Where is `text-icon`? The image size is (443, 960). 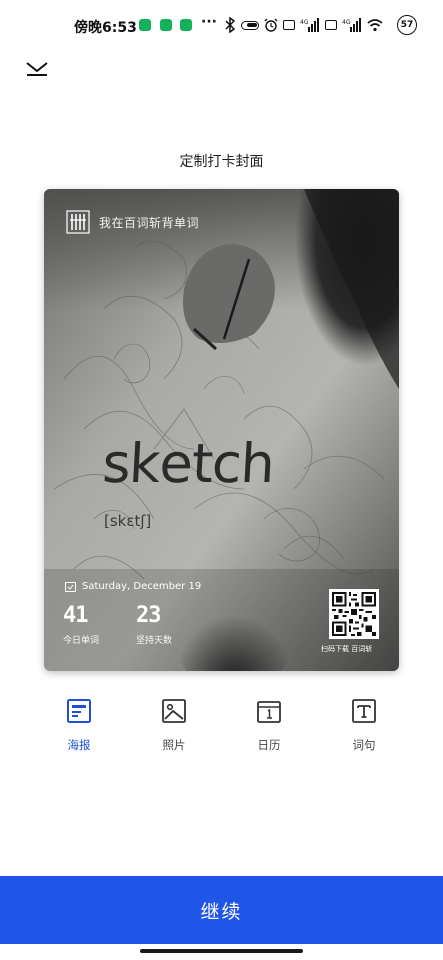
text-icon is located at coordinates (364, 711).